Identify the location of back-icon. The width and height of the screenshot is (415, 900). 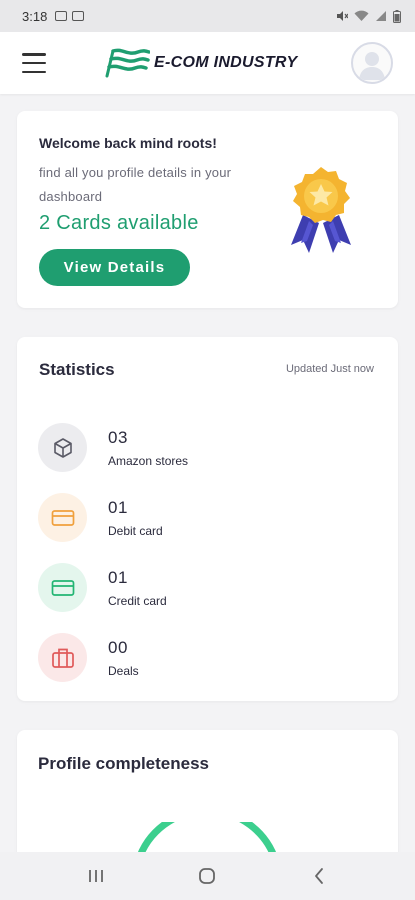
(319, 876).